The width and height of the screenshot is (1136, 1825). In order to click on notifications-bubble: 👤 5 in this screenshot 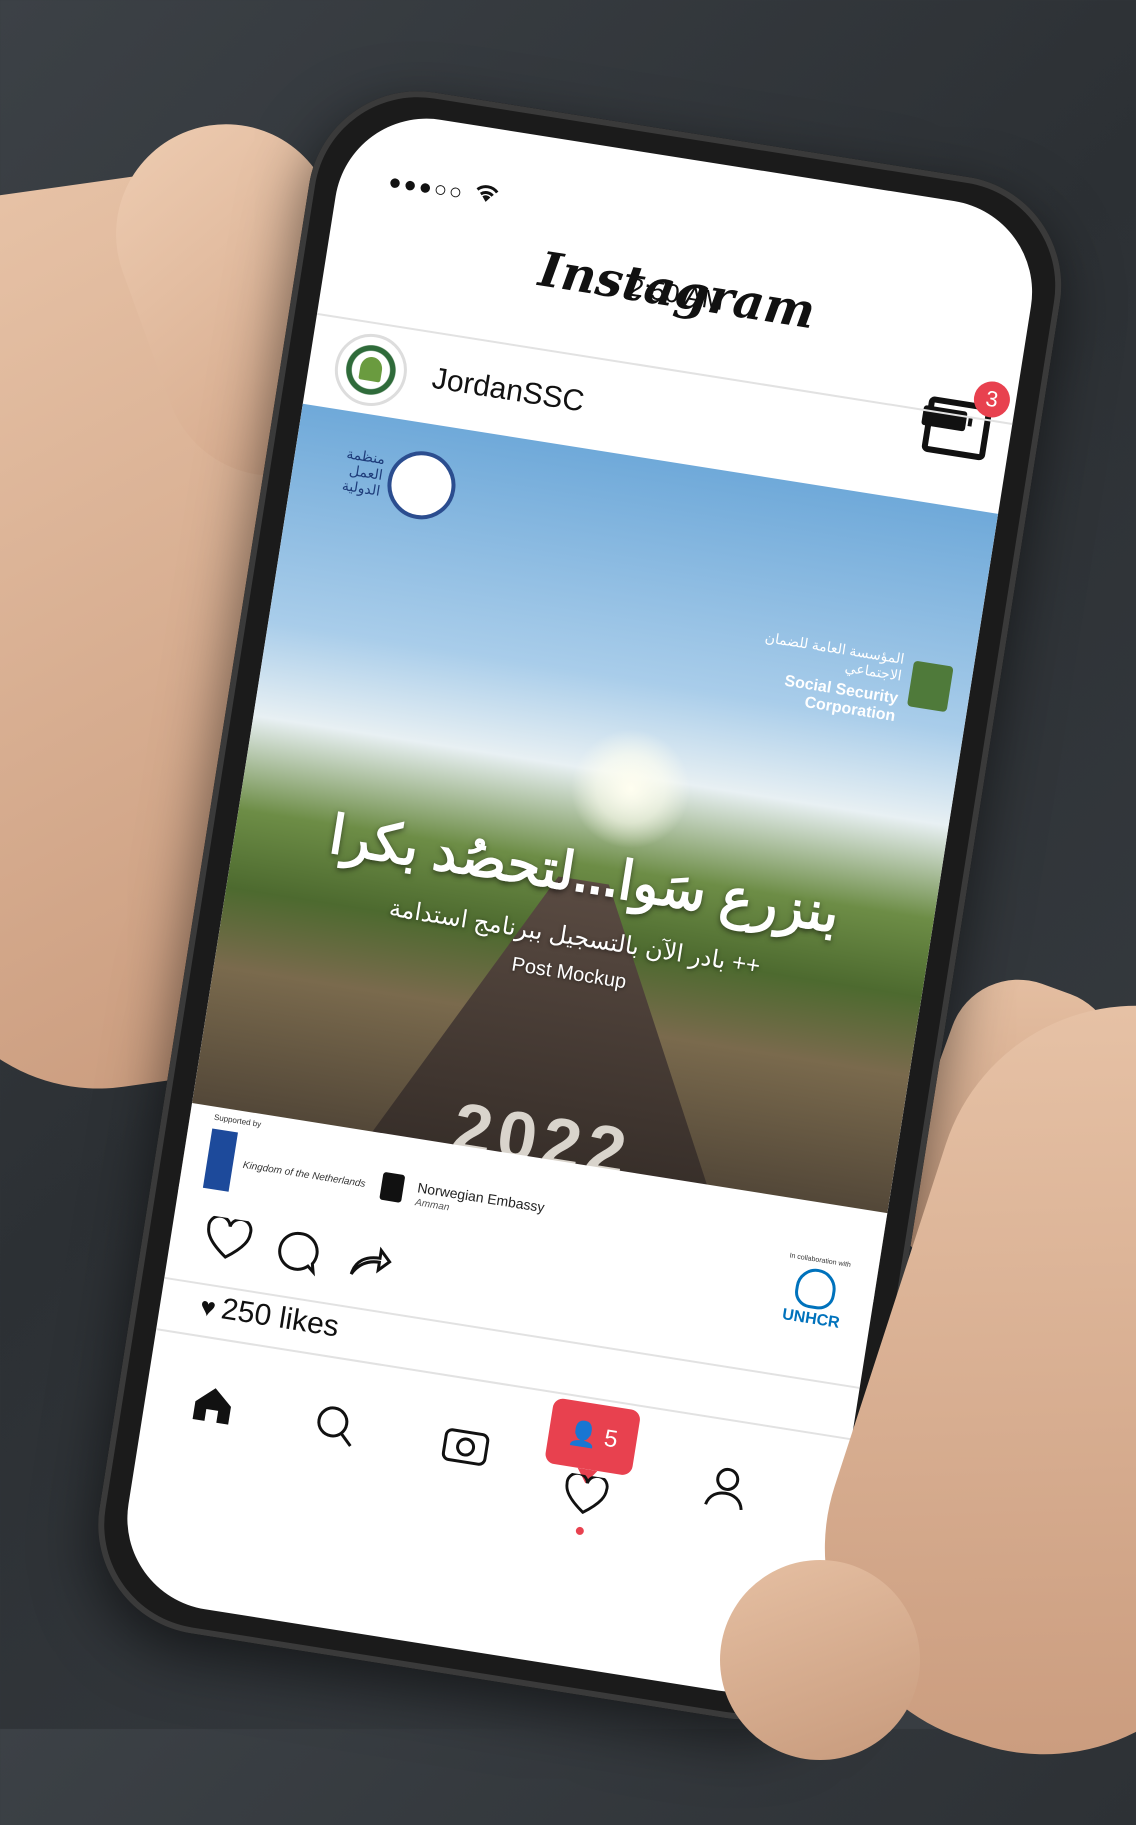, I will do `click(593, 1437)`.